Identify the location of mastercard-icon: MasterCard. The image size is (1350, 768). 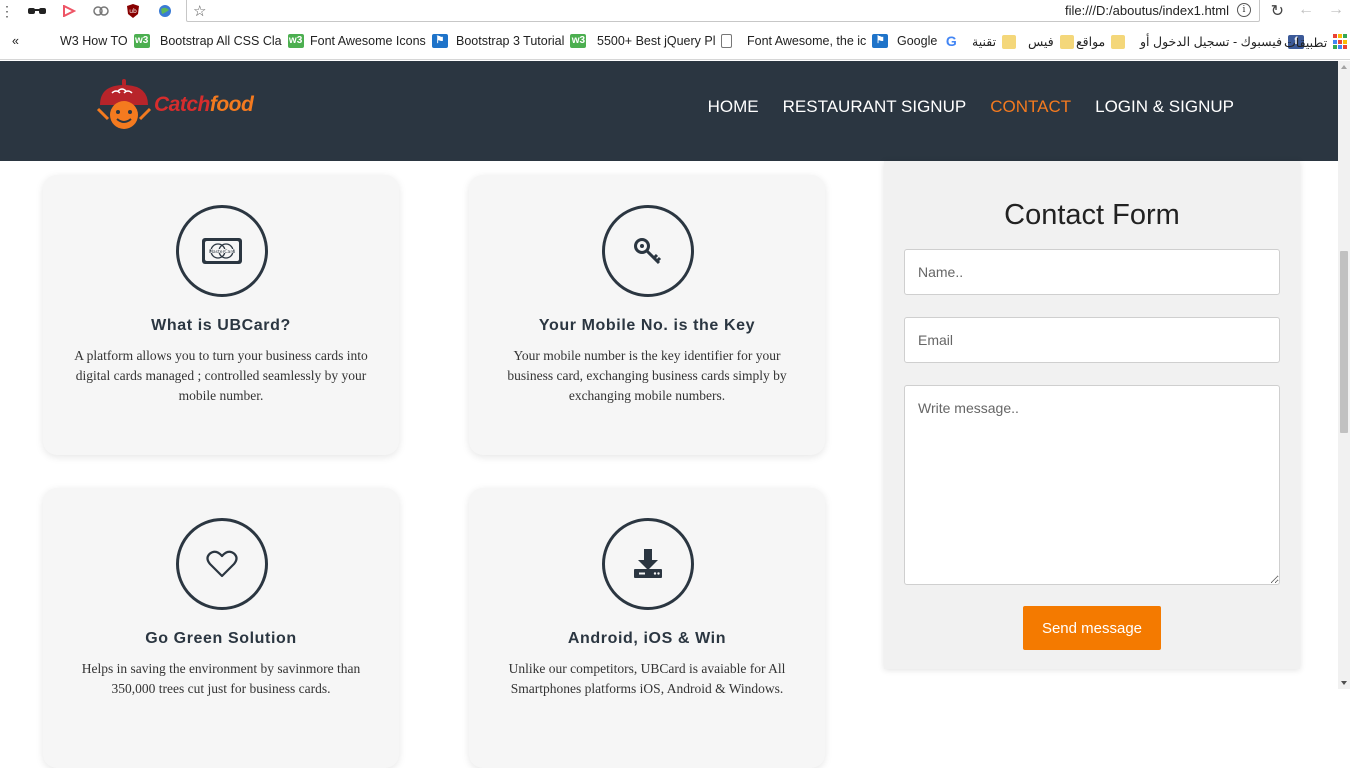
(222, 251).